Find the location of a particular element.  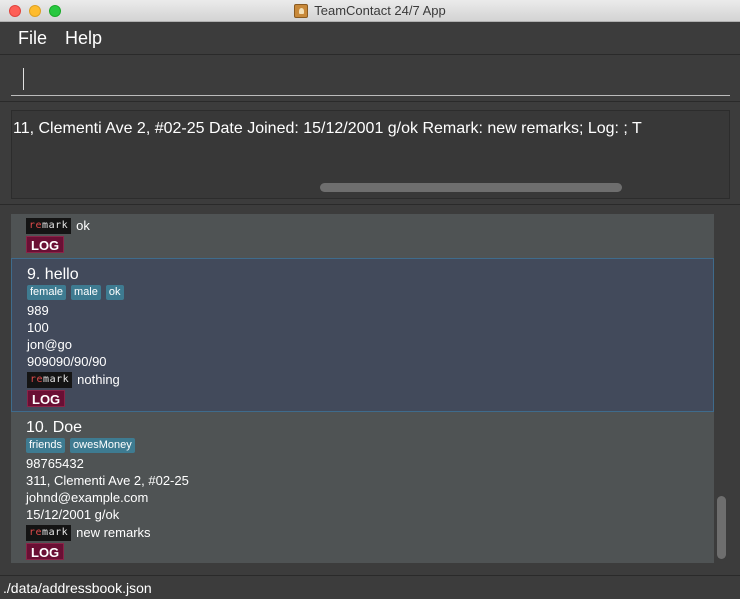

remark-text: ok is located at coordinates (83, 225).